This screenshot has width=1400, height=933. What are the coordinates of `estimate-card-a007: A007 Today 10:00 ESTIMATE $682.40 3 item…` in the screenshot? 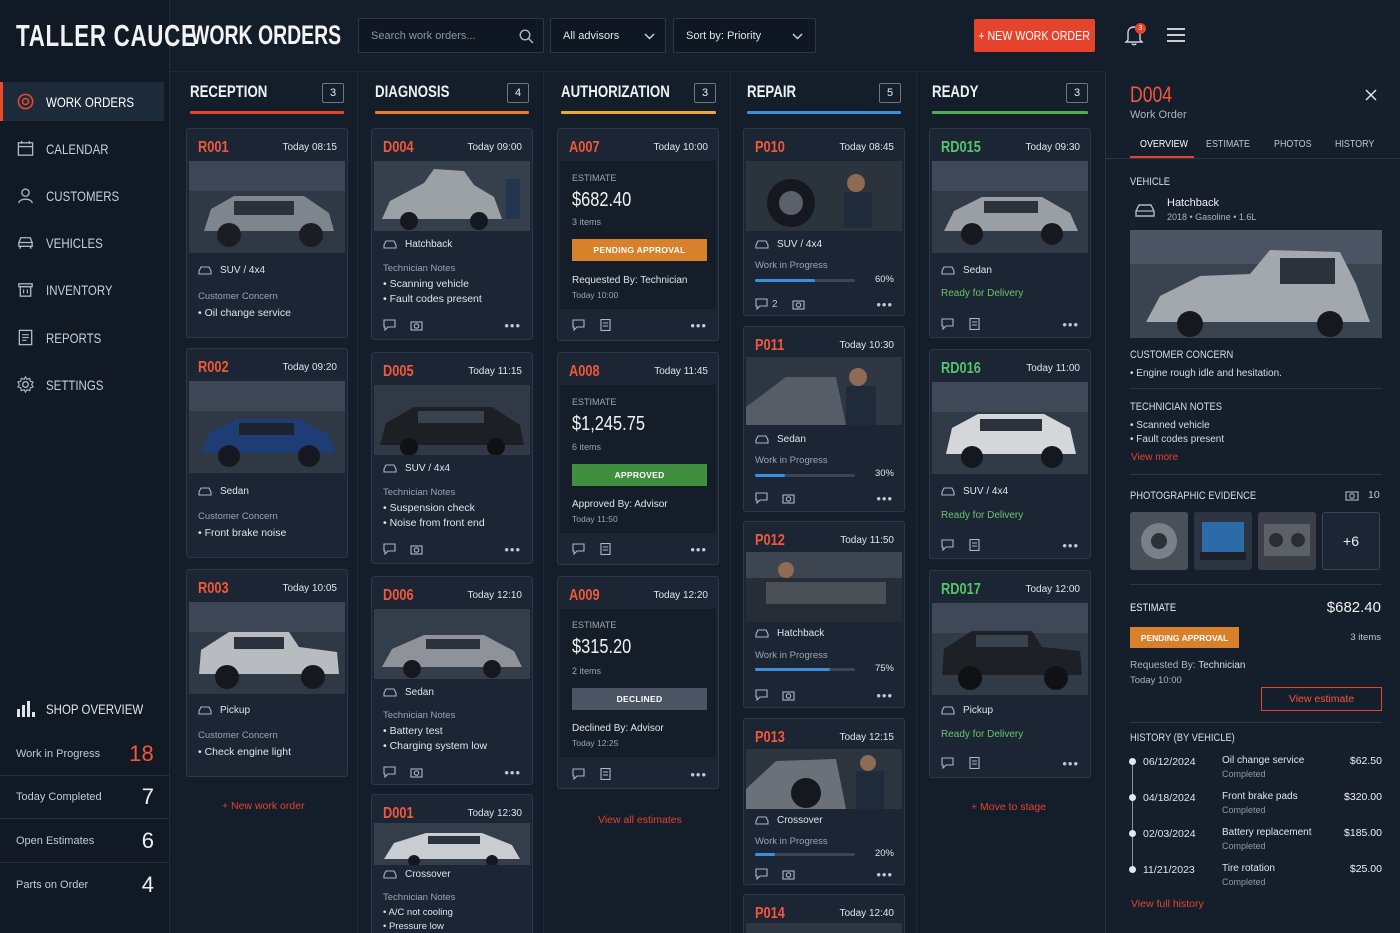 It's located at (638, 234).